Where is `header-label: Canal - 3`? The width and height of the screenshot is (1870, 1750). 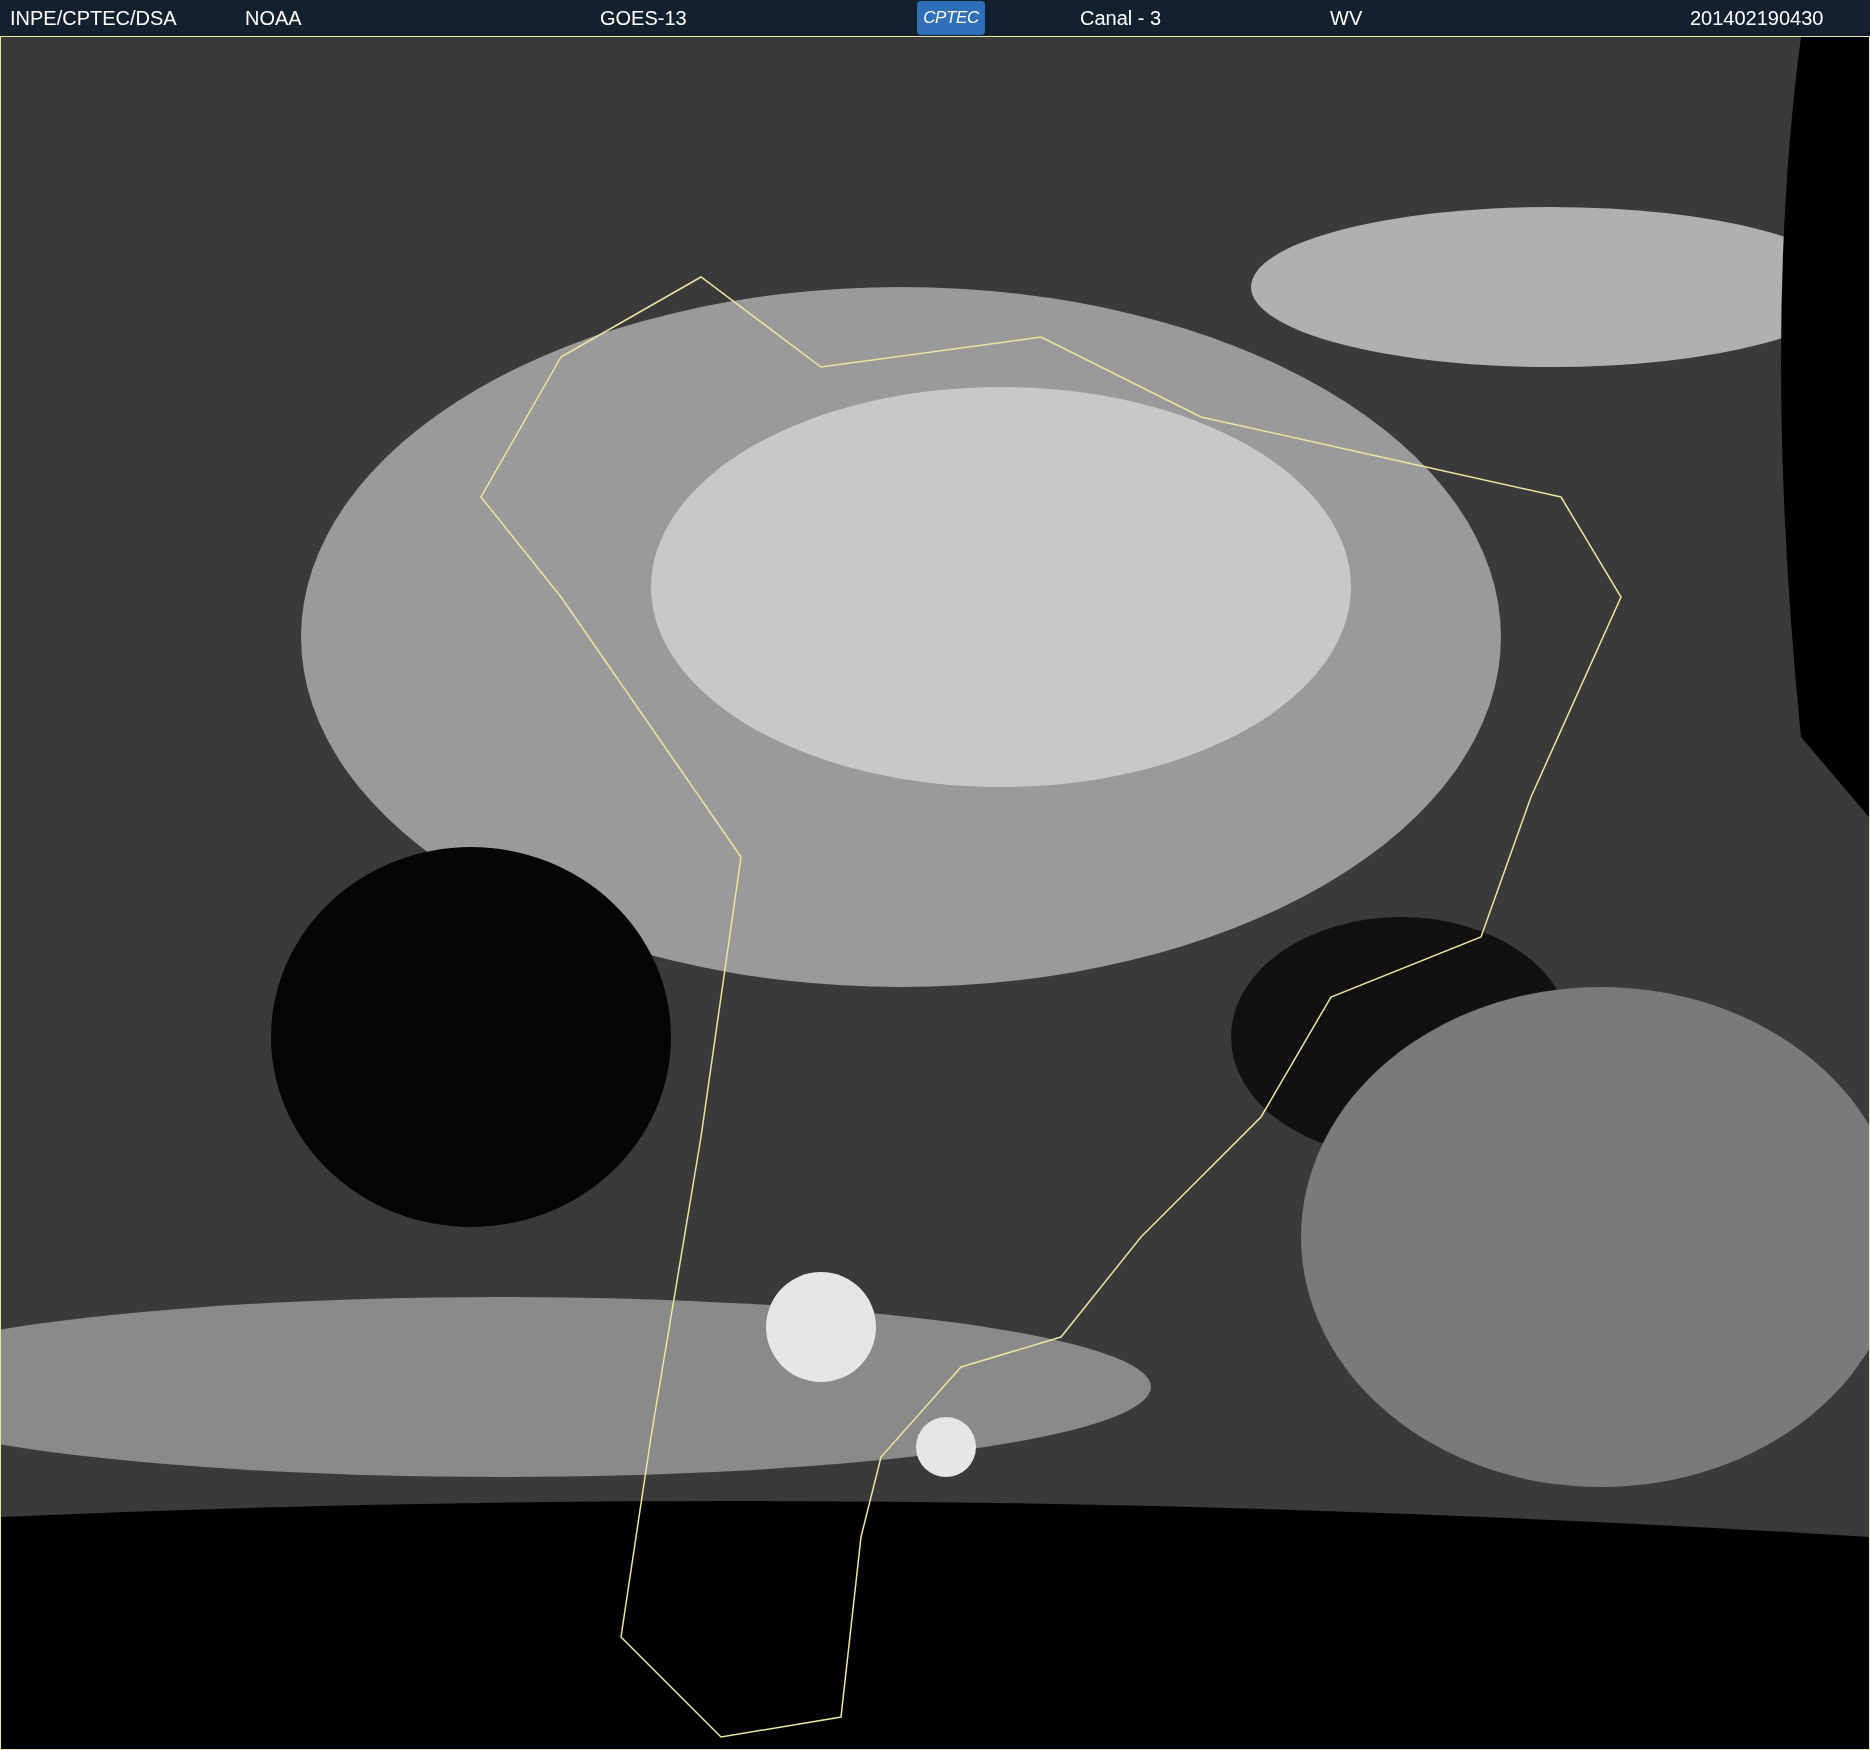 header-label: Canal - 3 is located at coordinates (1121, 18).